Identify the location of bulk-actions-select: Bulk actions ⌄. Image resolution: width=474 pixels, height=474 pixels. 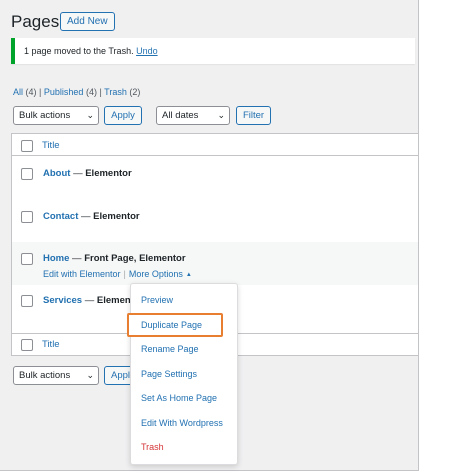
(56, 115).